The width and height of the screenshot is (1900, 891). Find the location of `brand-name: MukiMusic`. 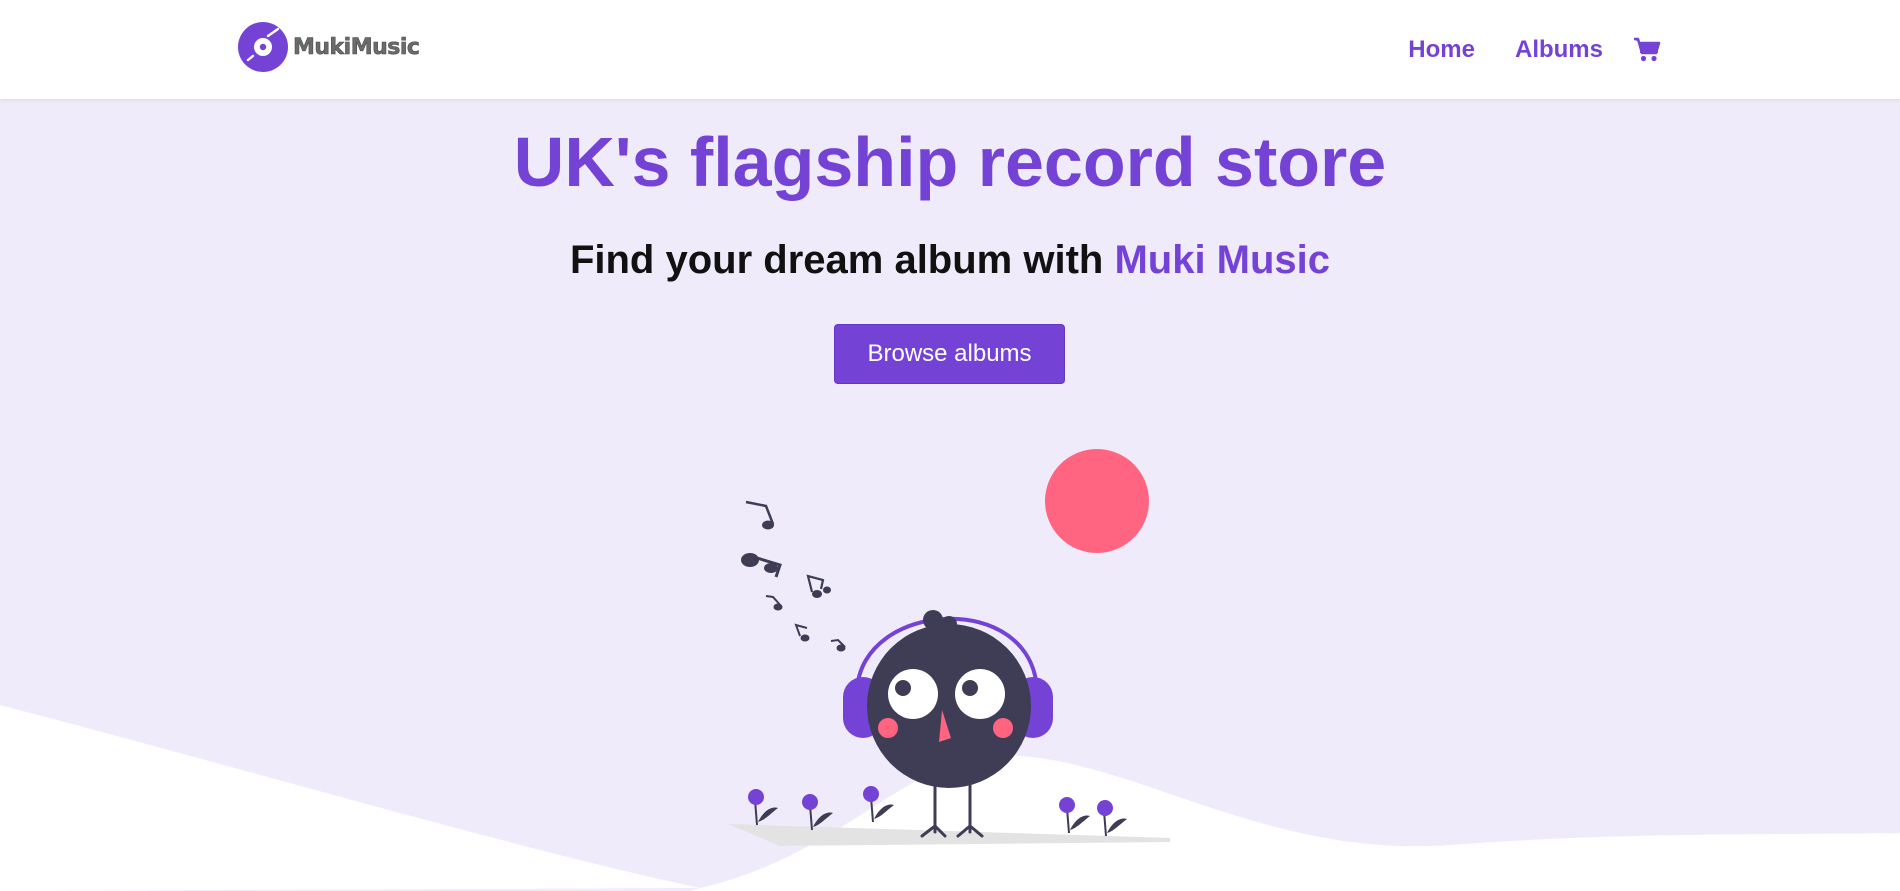

brand-name: MukiMusic is located at coordinates (357, 47).